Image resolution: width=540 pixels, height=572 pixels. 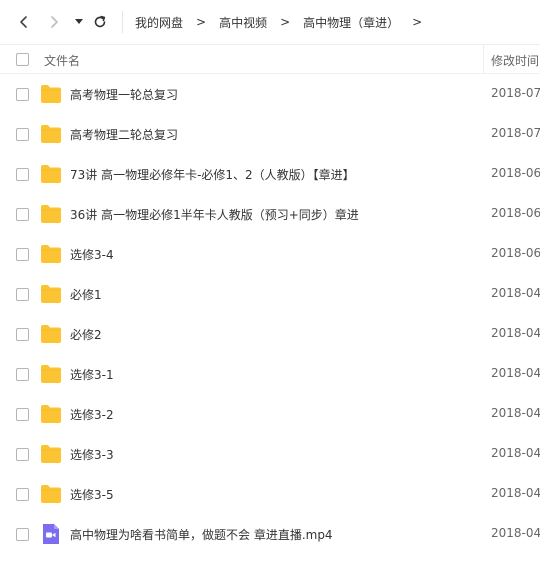 What do you see at coordinates (86, 294) in the screenshot?
I see `file-name: 必修1` at bounding box center [86, 294].